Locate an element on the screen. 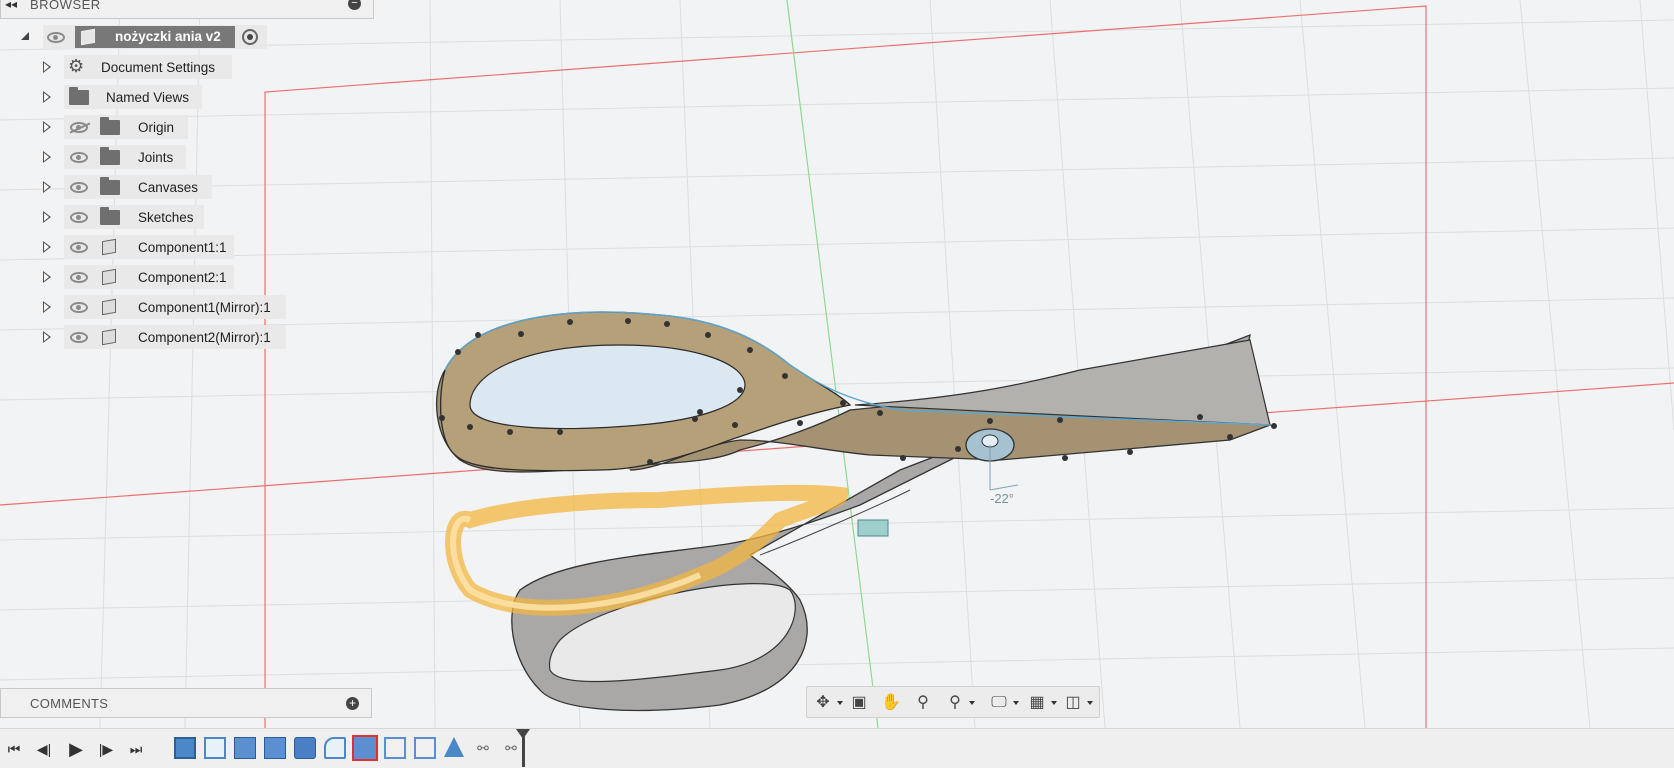  zoom-icon: ⚲ is located at coordinates (923, 703).